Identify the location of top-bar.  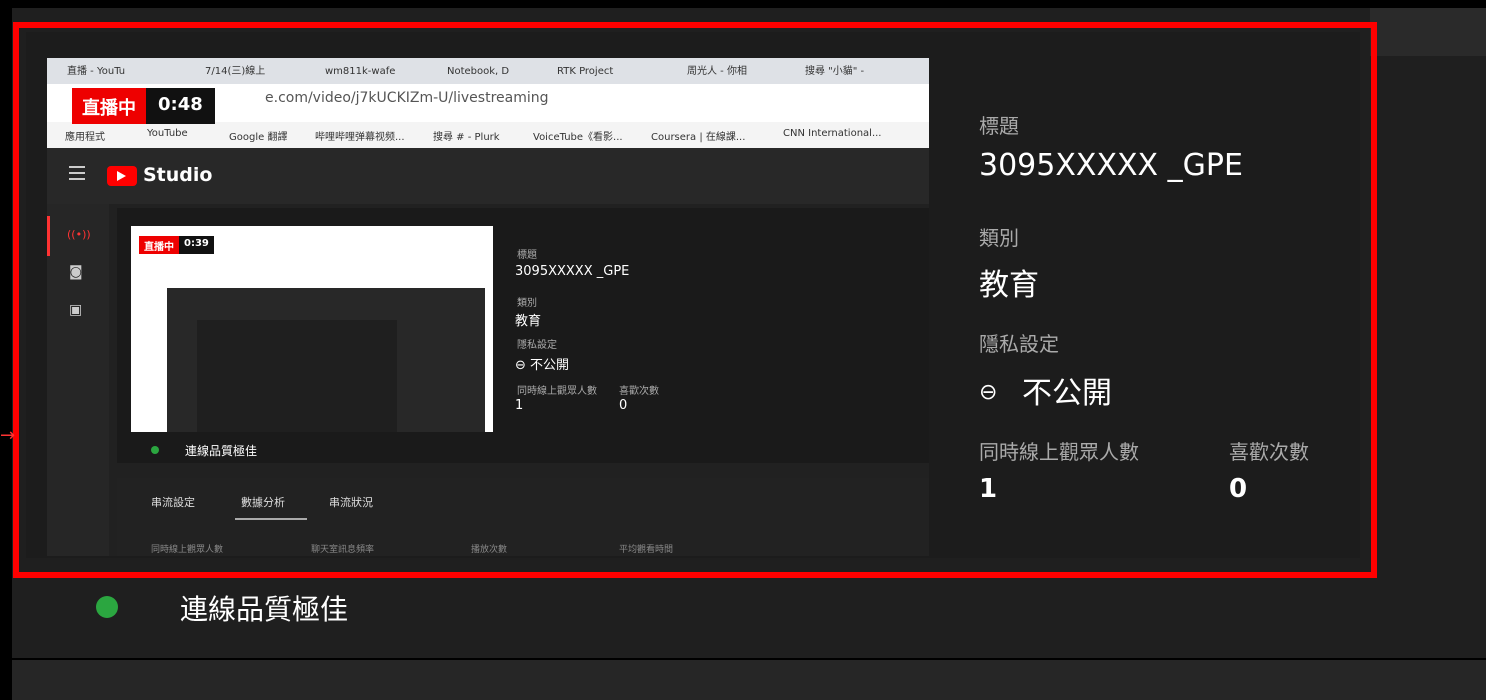
(1428, 32).